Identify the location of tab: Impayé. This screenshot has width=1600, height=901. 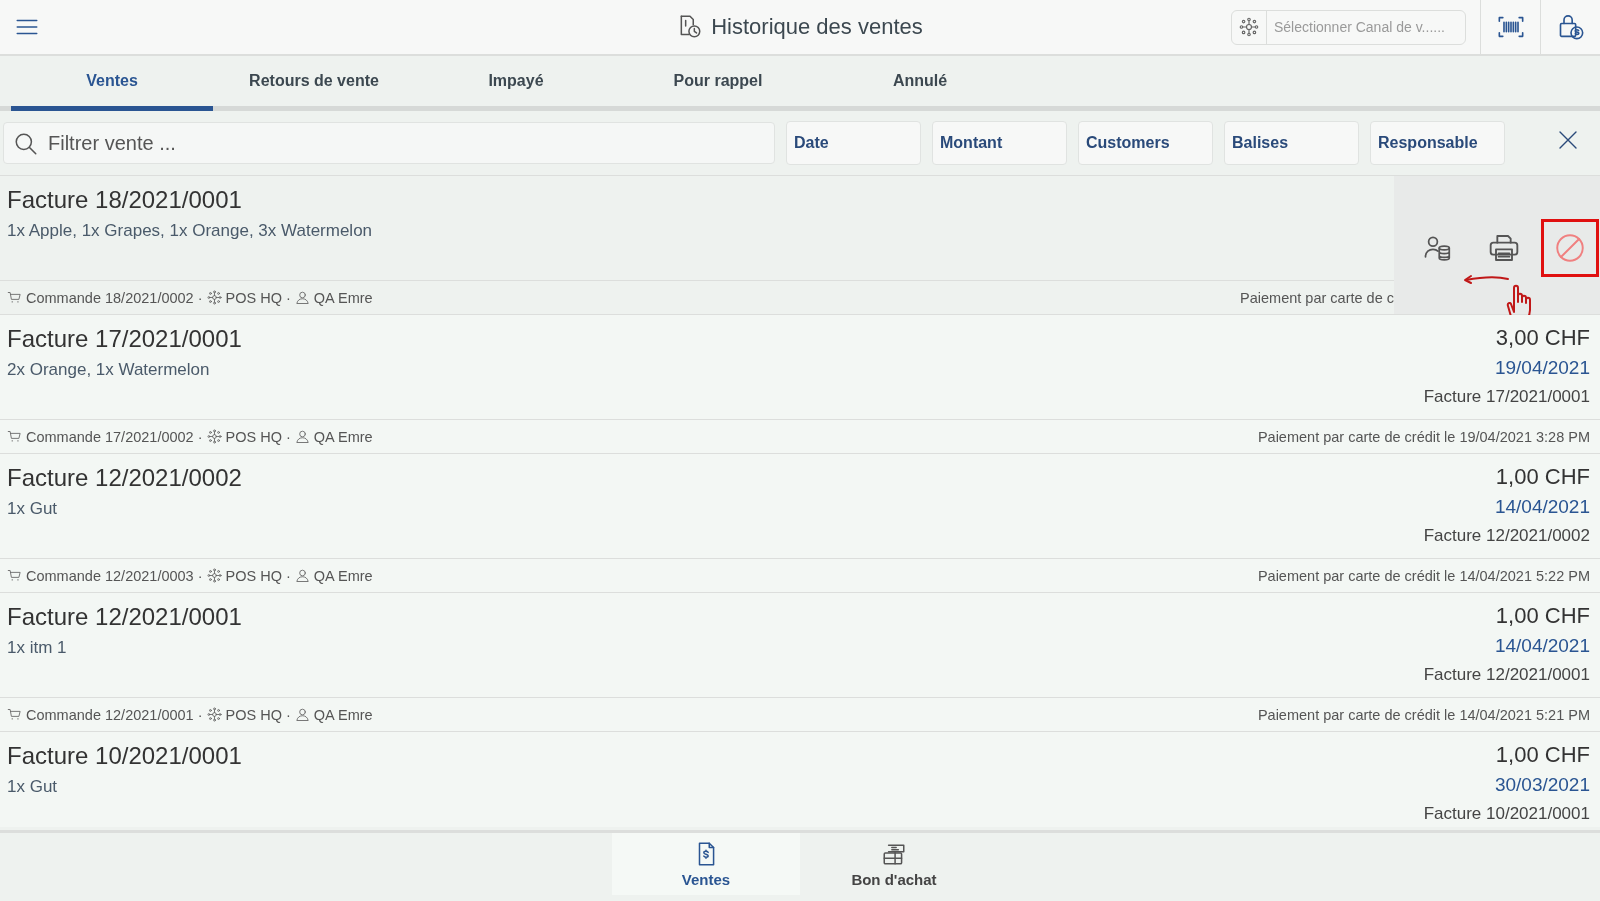
(516, 83).